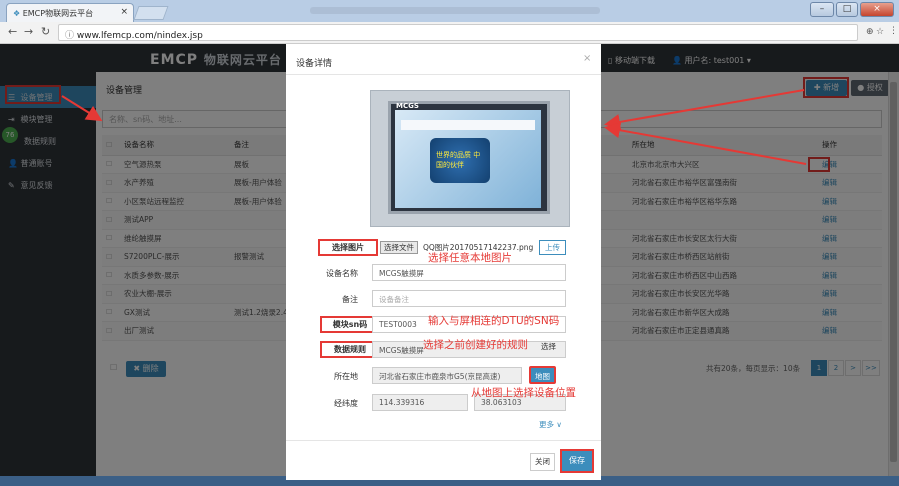 The height and width of the screenshot is (486, 899). Describe the element at coordinates (704, 109) in the screenshot. I see `arrow-from-add` at that location.